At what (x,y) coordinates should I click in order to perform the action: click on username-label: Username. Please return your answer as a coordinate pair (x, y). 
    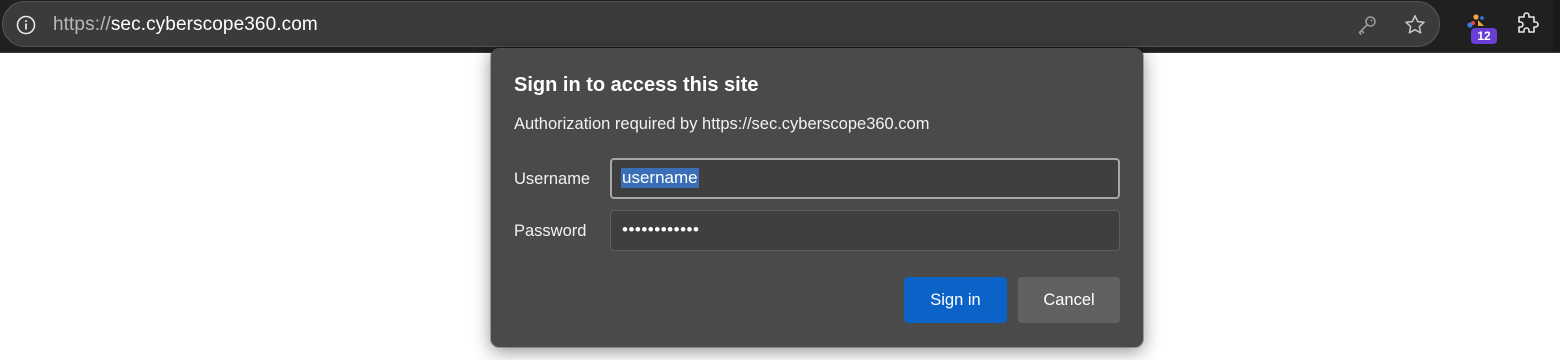
    Looking at the image, I should click on (552, 179).